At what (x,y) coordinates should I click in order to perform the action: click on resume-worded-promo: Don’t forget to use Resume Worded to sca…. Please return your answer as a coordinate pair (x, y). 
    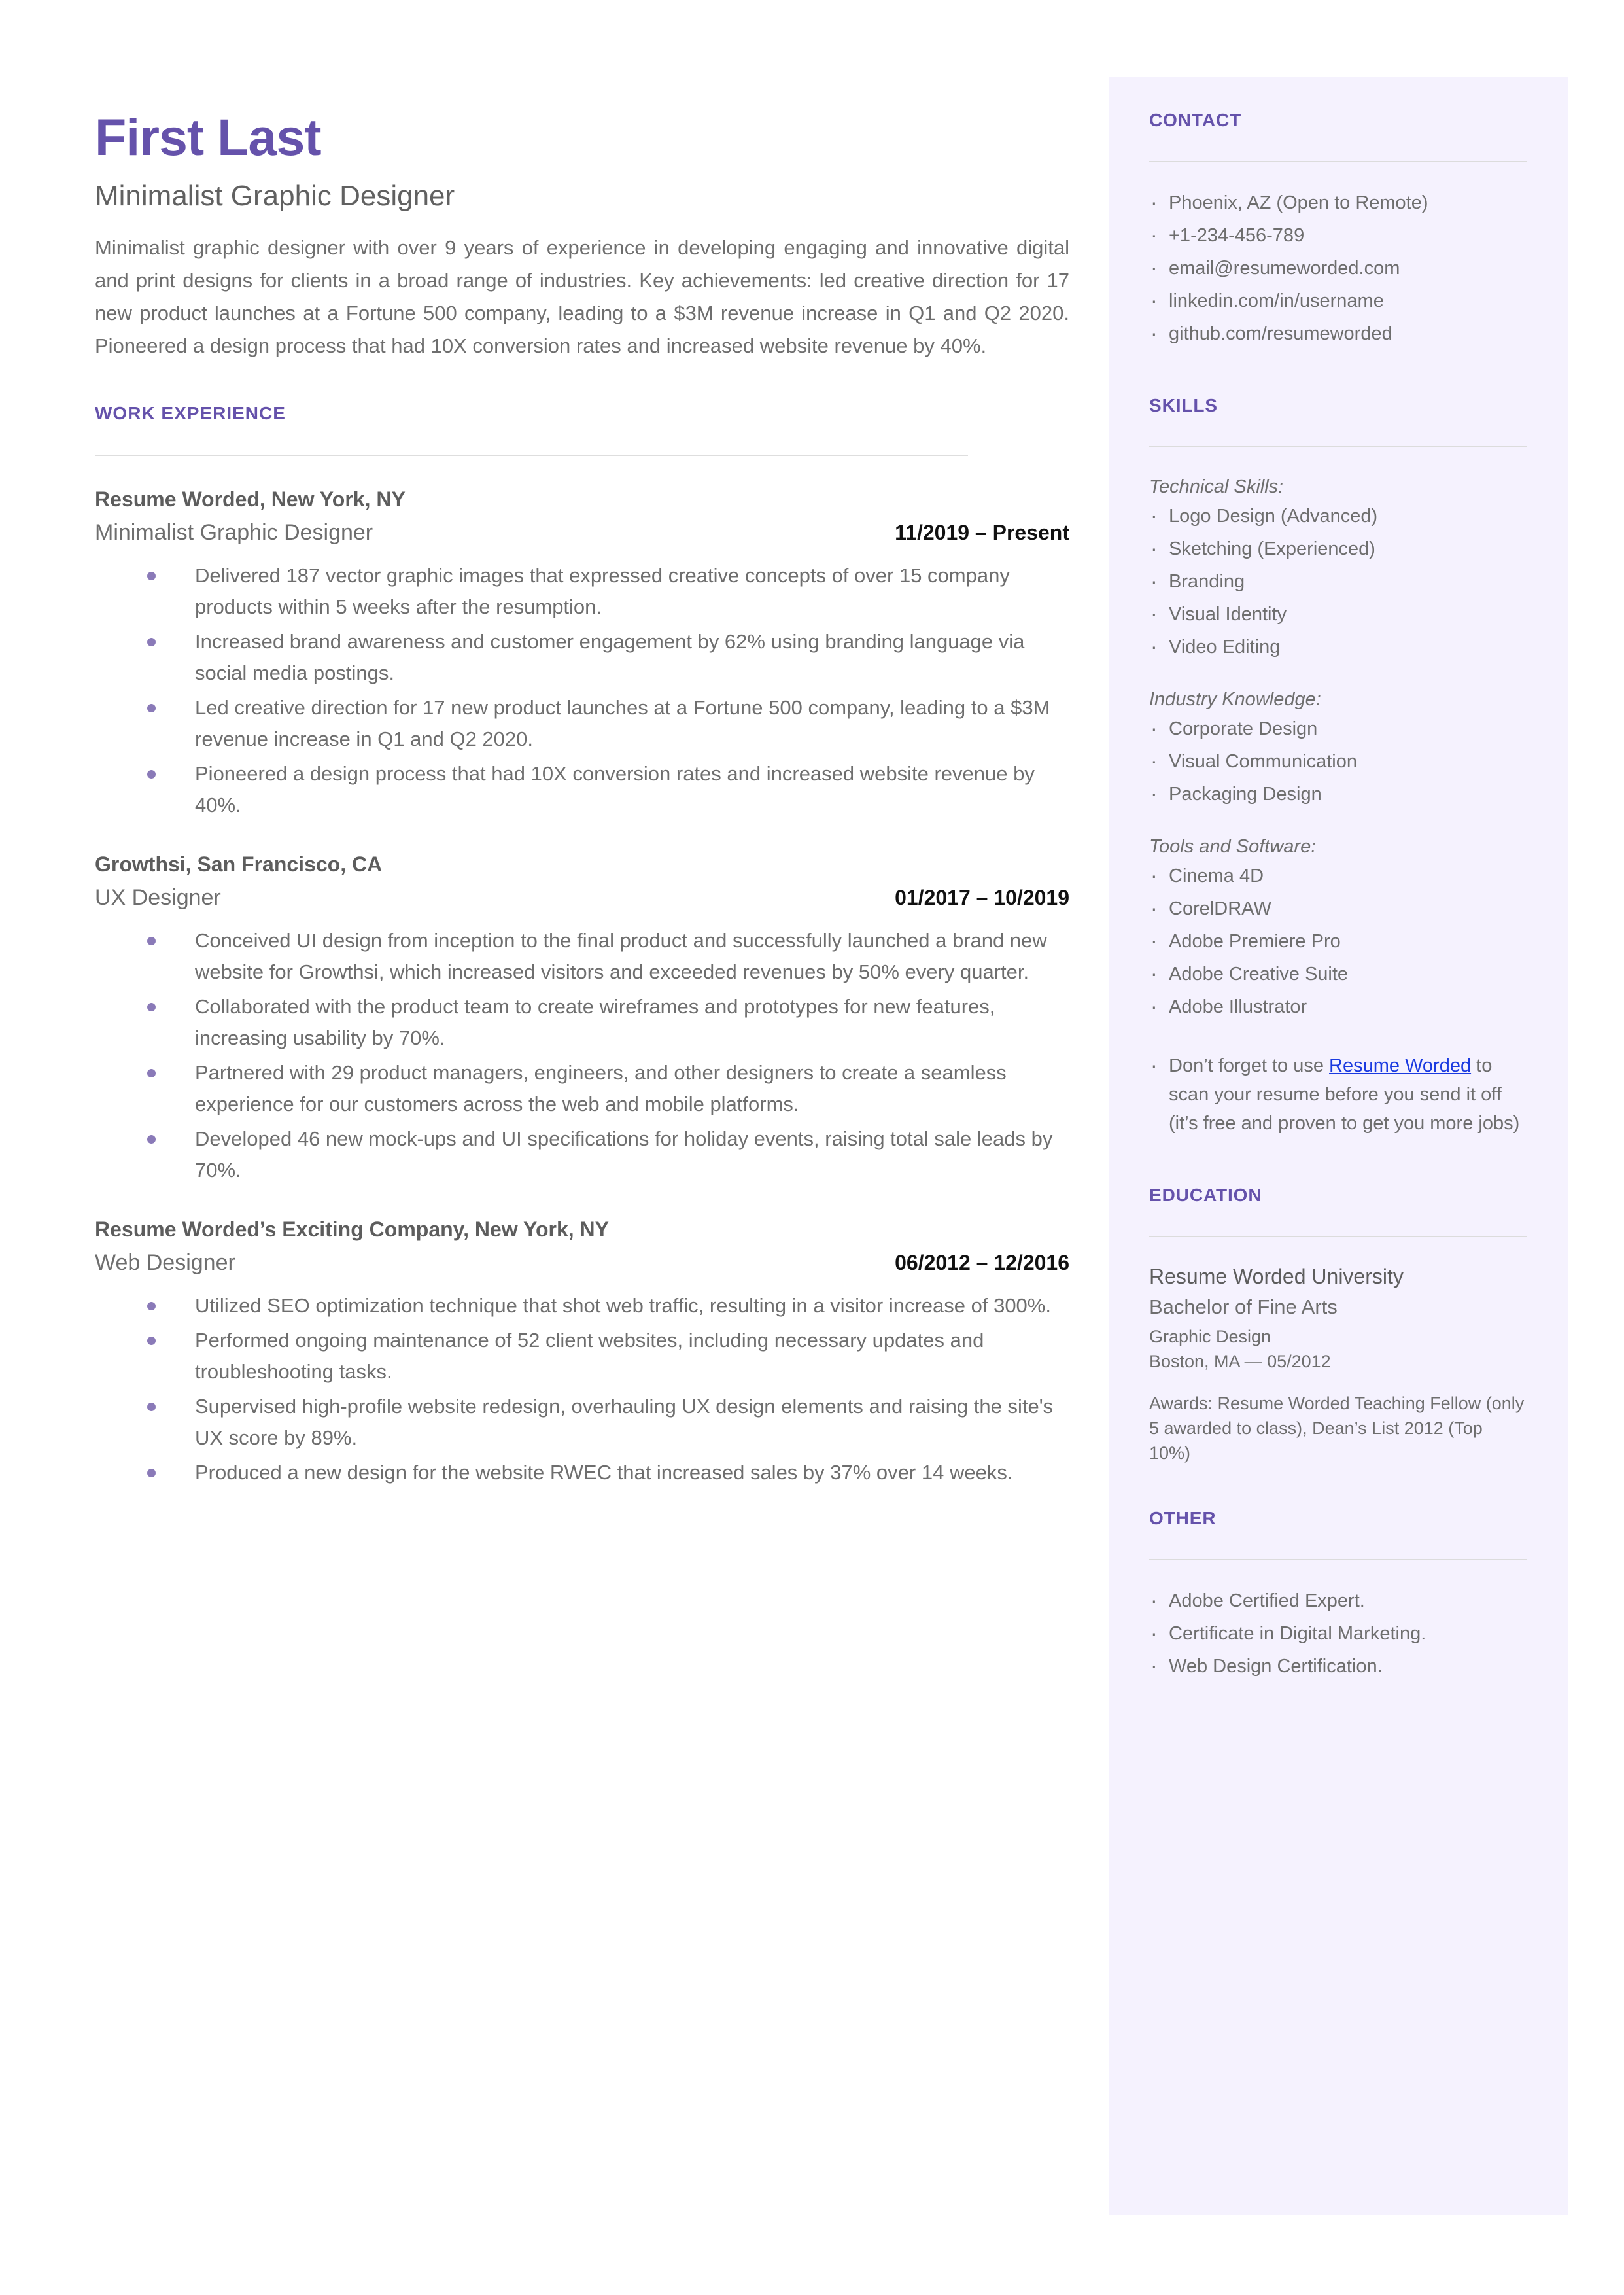
    Looking at the image, I should click on (1338, 1093).